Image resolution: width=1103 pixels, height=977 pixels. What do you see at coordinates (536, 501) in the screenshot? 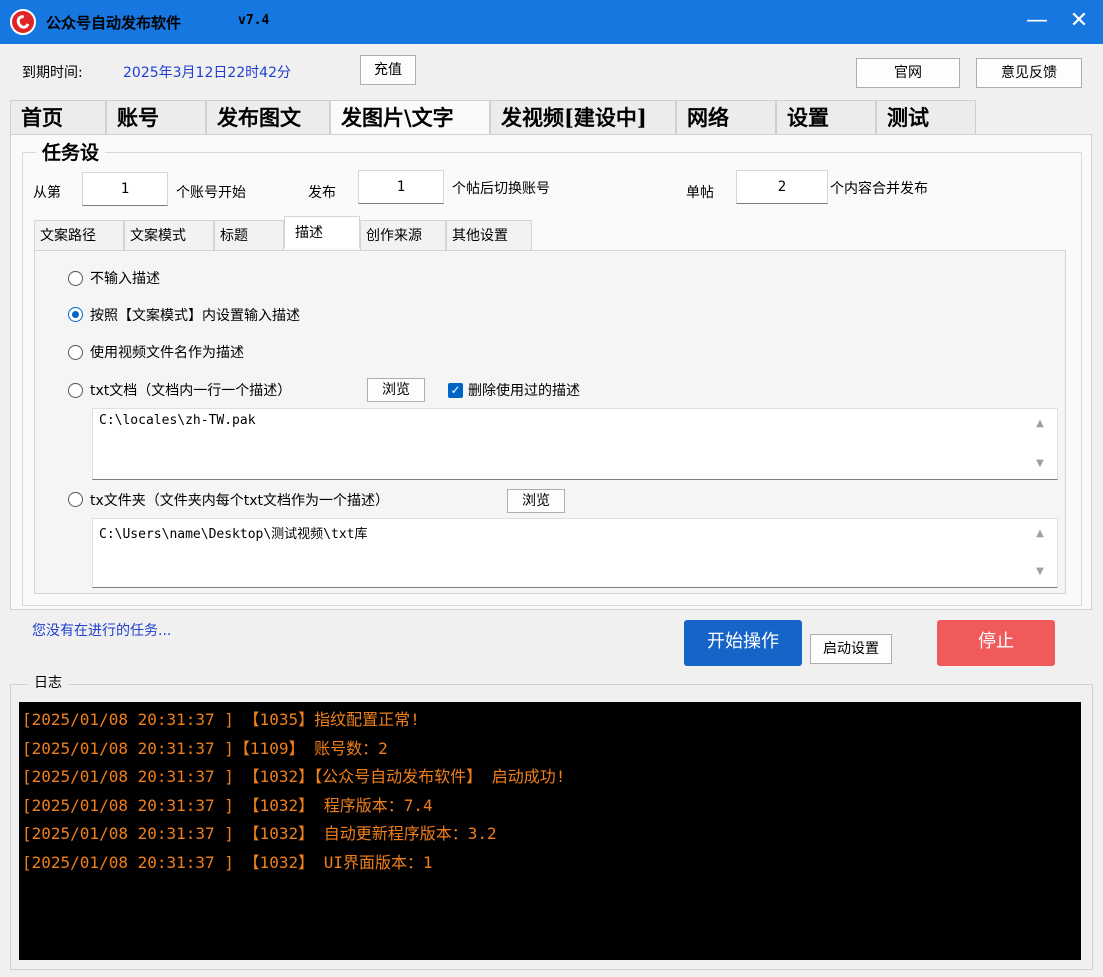
I see `browse-folder-button: 浏览` at bounding box center [536, 501].